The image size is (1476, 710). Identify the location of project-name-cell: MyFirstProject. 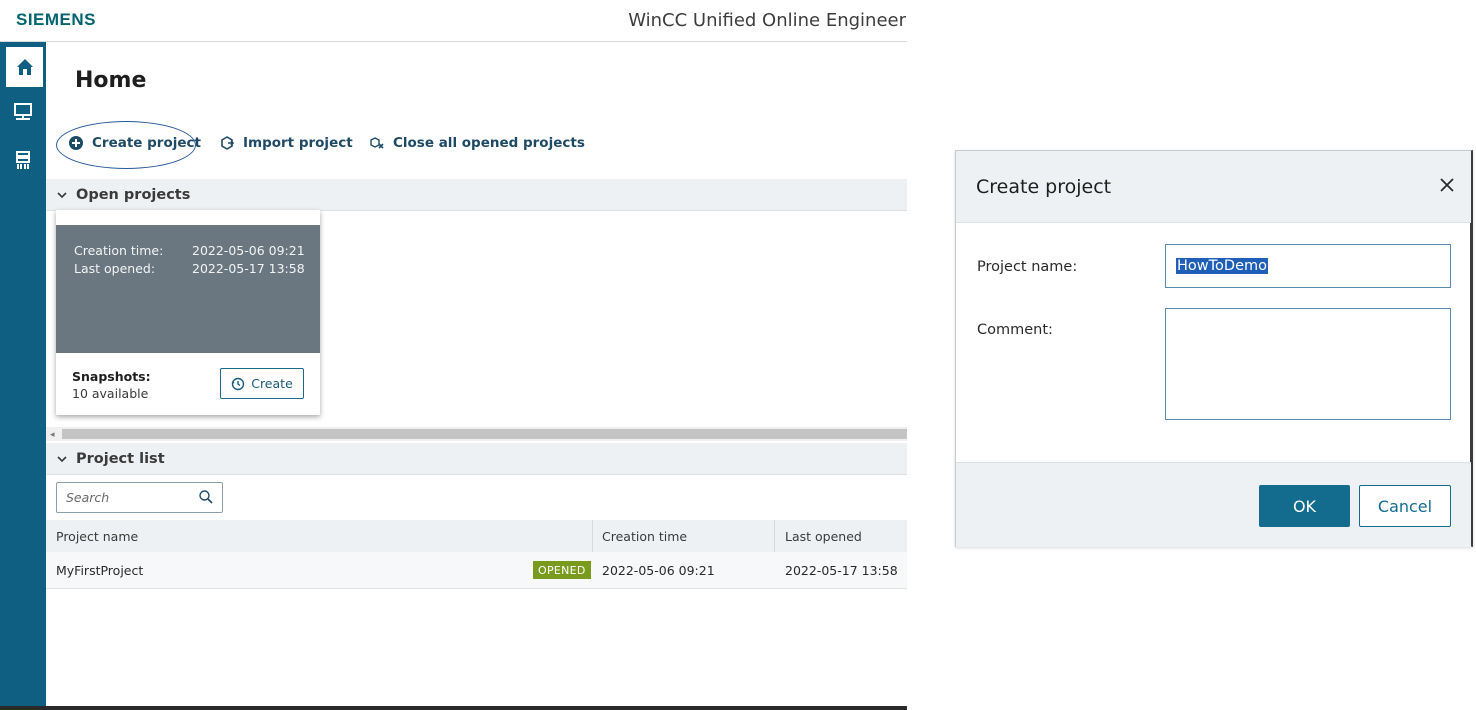
(100, 570).